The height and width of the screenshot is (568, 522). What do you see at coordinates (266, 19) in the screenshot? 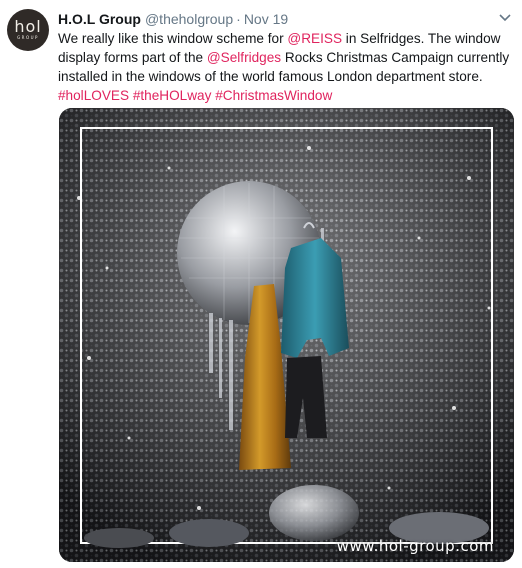
I see `tweet-timestamp: Nov 19` at bounding box center [266, 19].